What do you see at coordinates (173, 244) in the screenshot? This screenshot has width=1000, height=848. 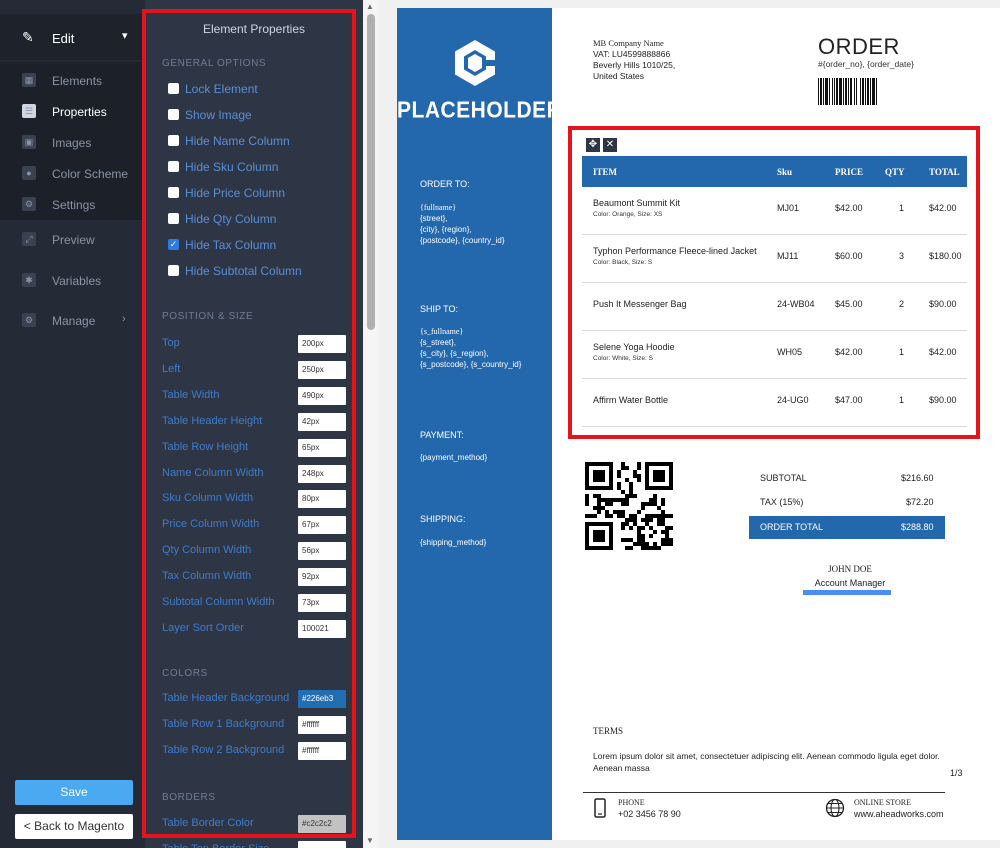 I see `checkbox-checked: ✓` at bounding box center [173, 244].